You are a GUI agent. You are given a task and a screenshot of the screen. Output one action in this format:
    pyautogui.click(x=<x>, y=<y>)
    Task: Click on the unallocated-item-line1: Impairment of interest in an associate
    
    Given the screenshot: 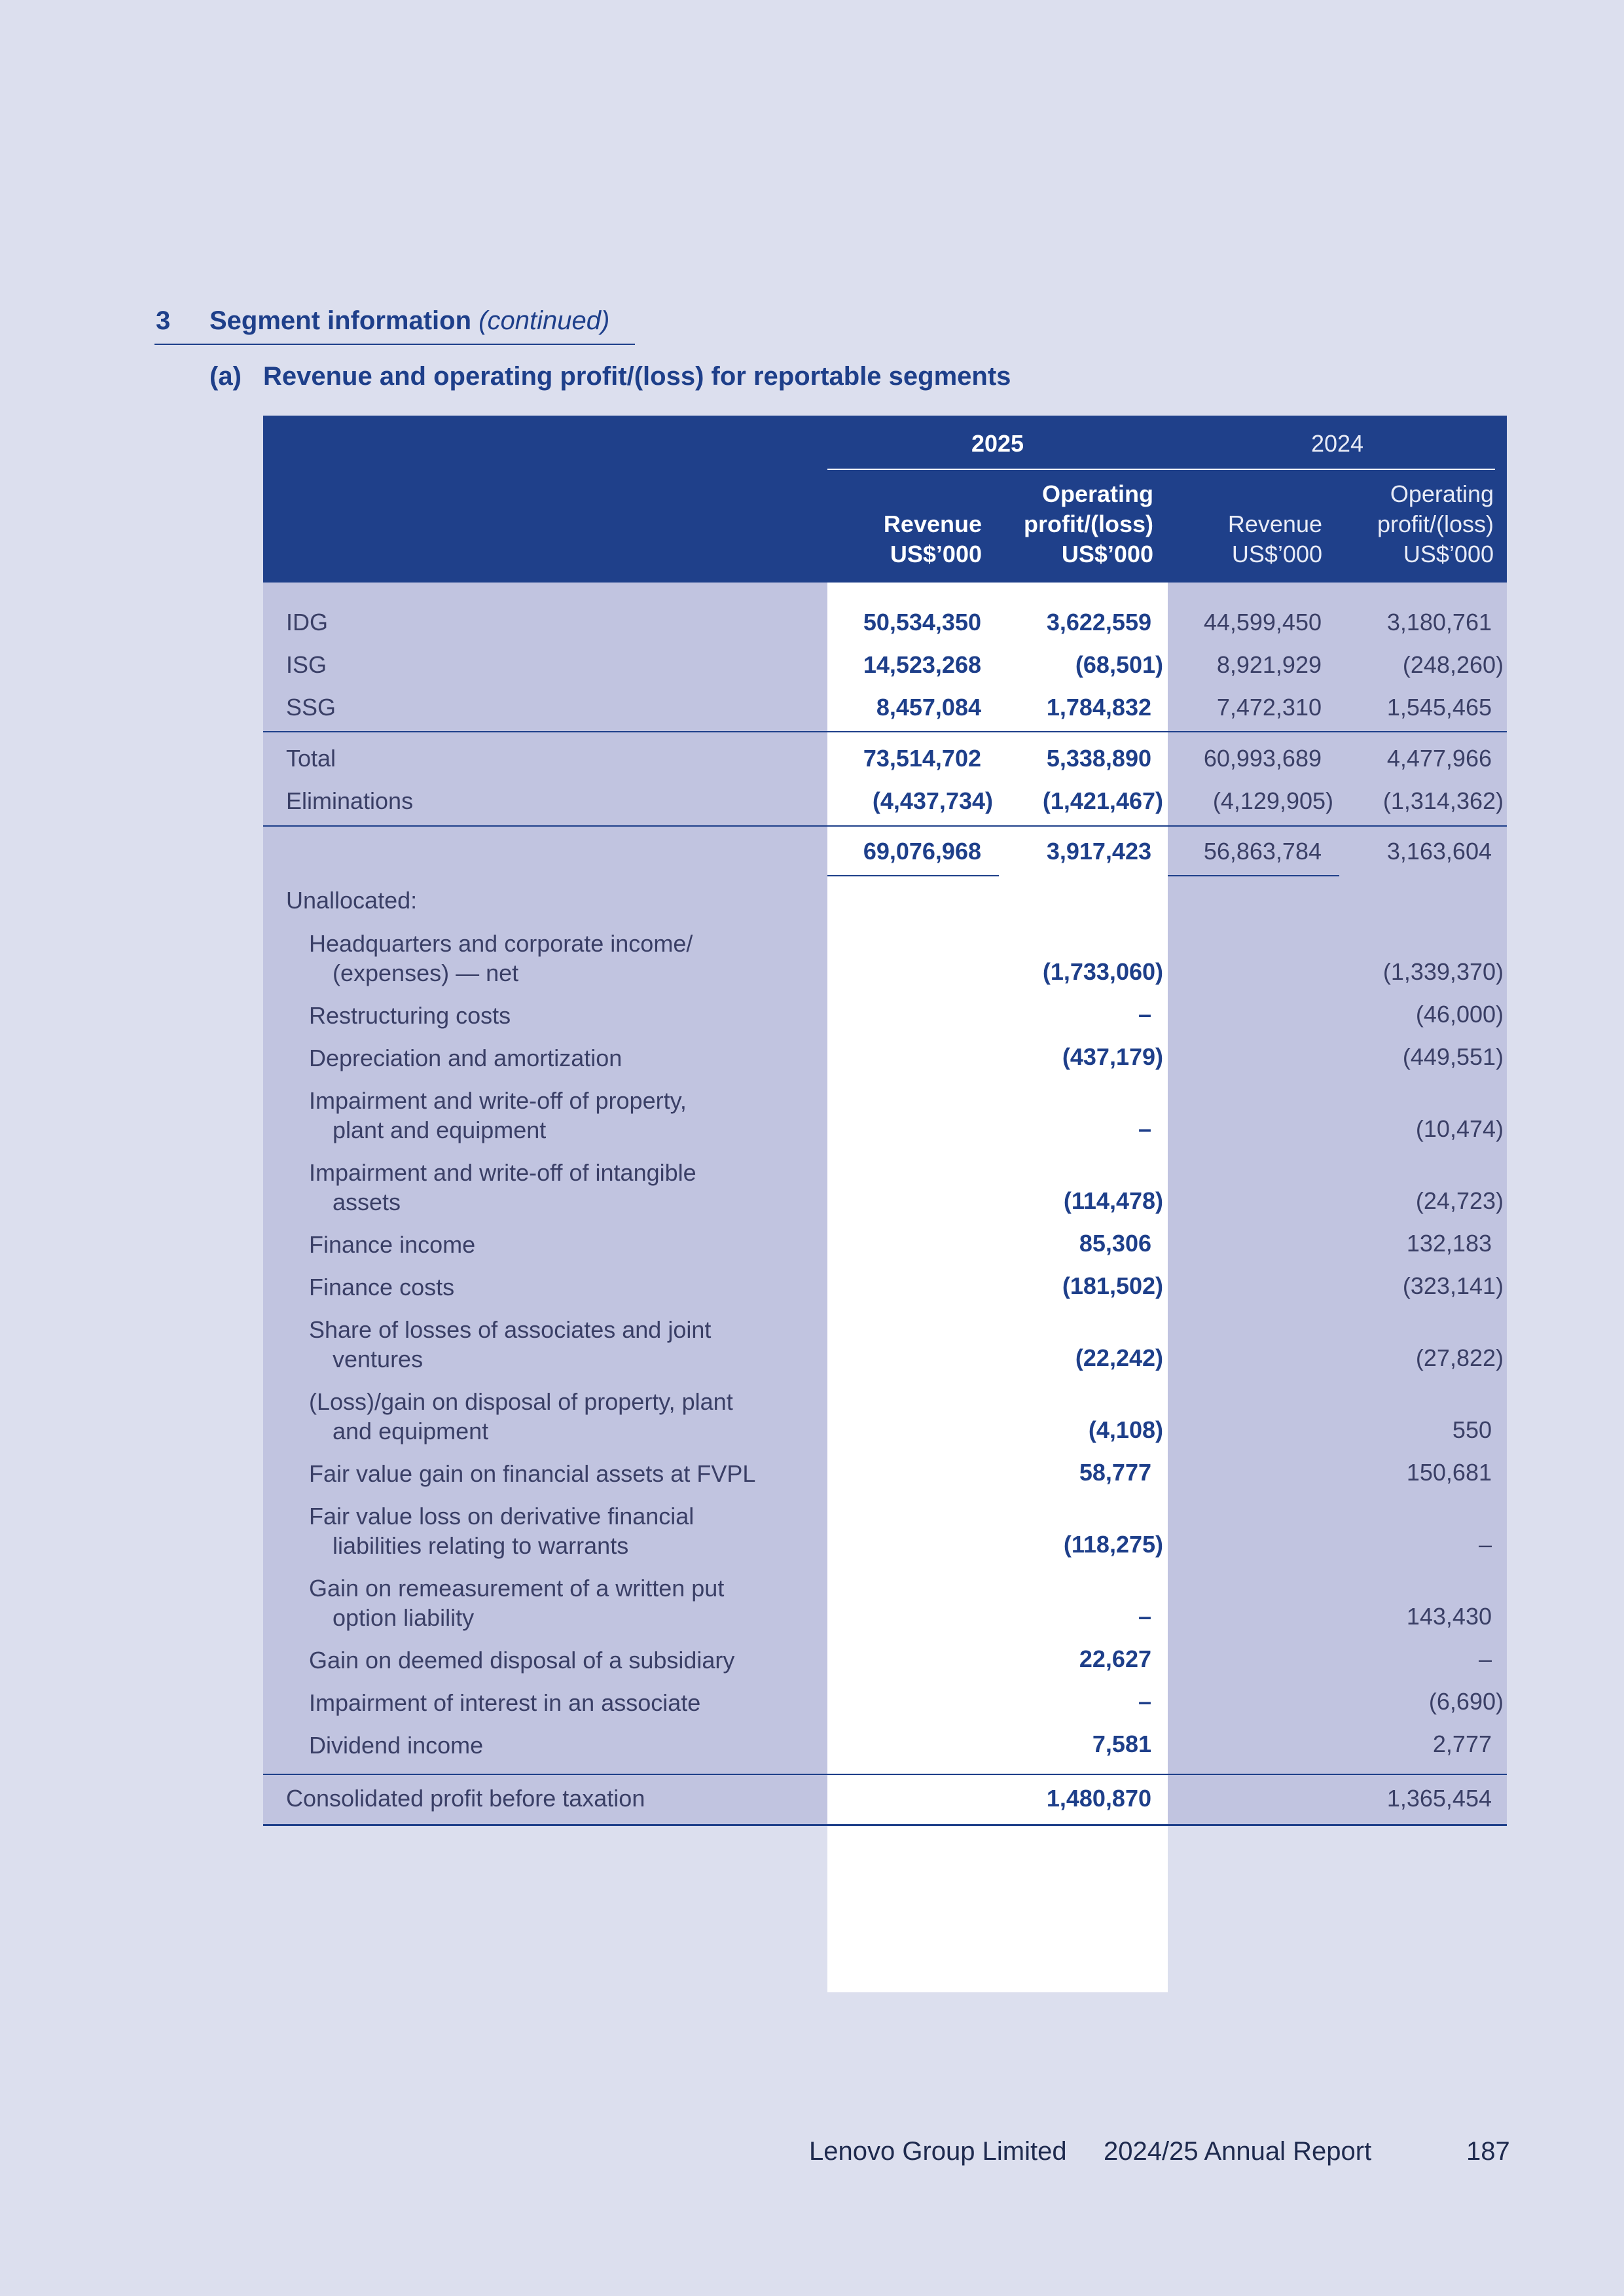 What is the action you would take?
    pyautogui.click(x=505, y=1702)
    